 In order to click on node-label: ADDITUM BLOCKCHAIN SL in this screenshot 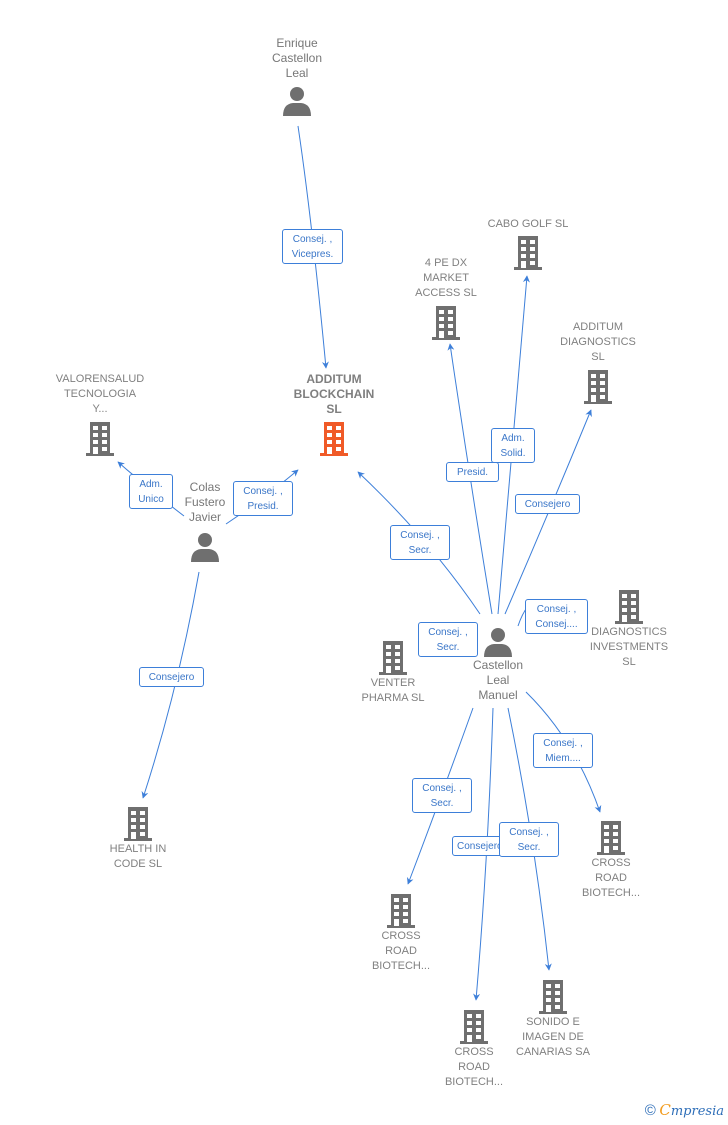, I will do `click(334, 394)`.